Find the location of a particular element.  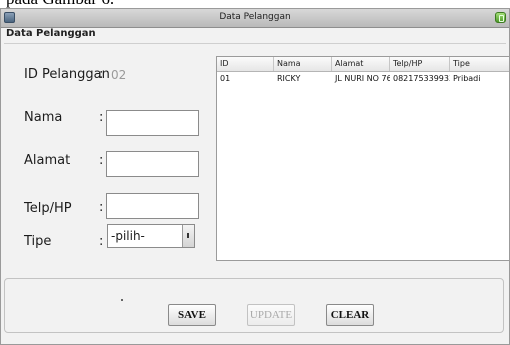

column-header-tipe: Tipe is located at coordinates (479, 64).